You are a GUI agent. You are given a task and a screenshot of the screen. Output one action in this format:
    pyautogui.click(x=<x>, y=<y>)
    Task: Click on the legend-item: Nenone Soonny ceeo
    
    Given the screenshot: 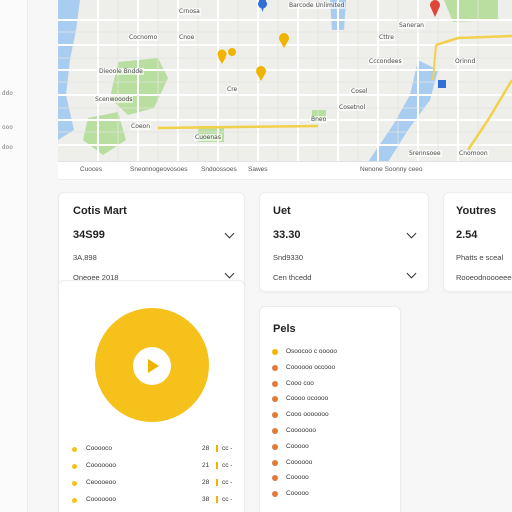 What is the action you would take?
    pyautogui.click(x=391, y=169)
    